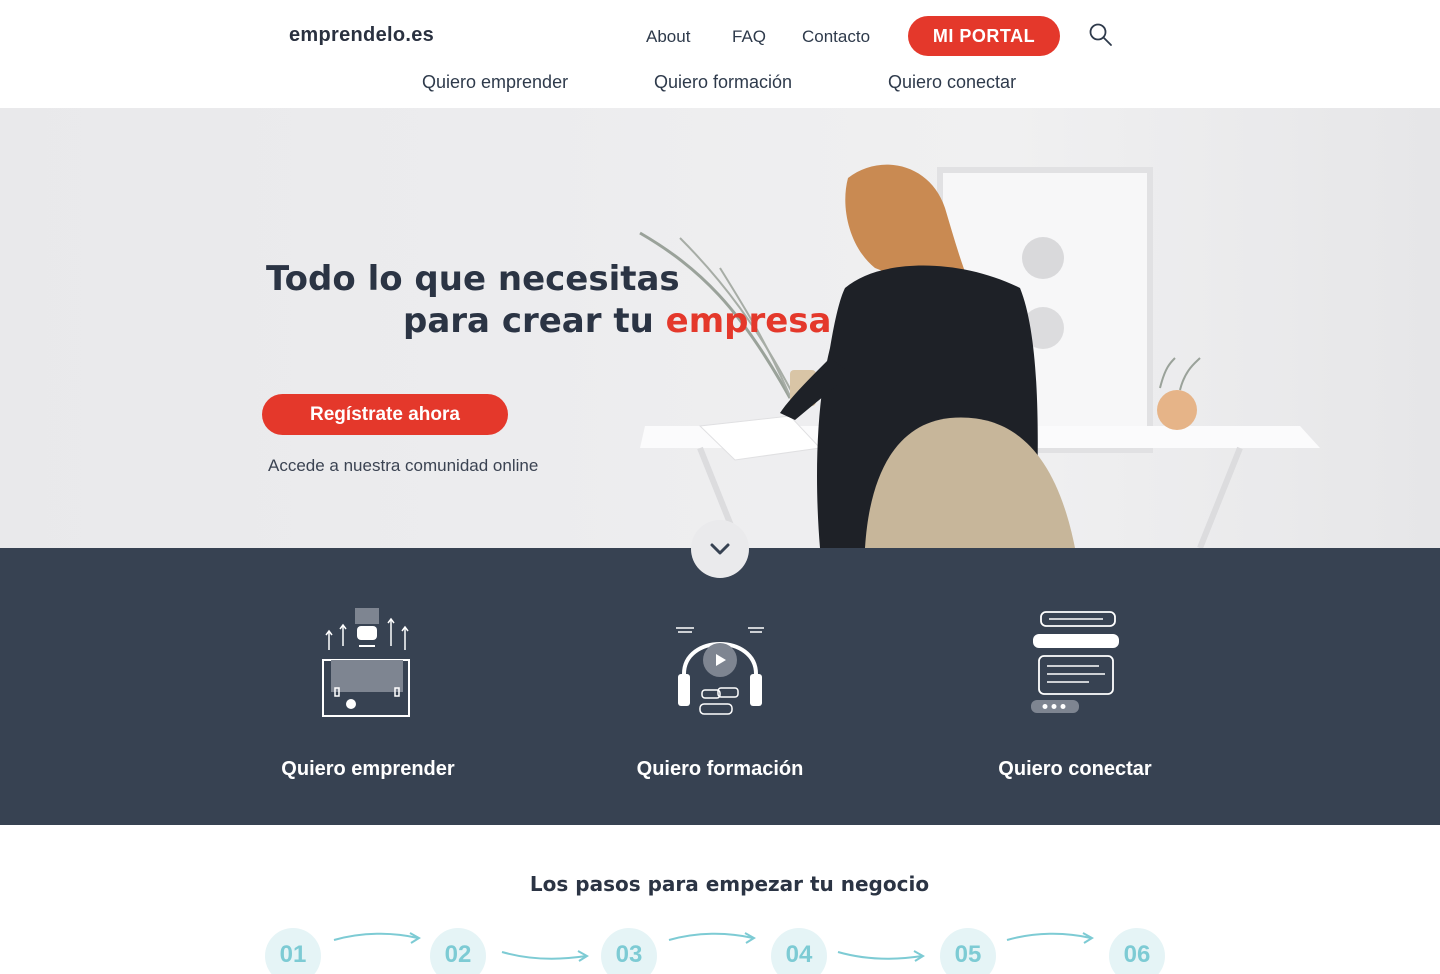  I want to click on category-formacion: Quiero formación, so click(720, 686).